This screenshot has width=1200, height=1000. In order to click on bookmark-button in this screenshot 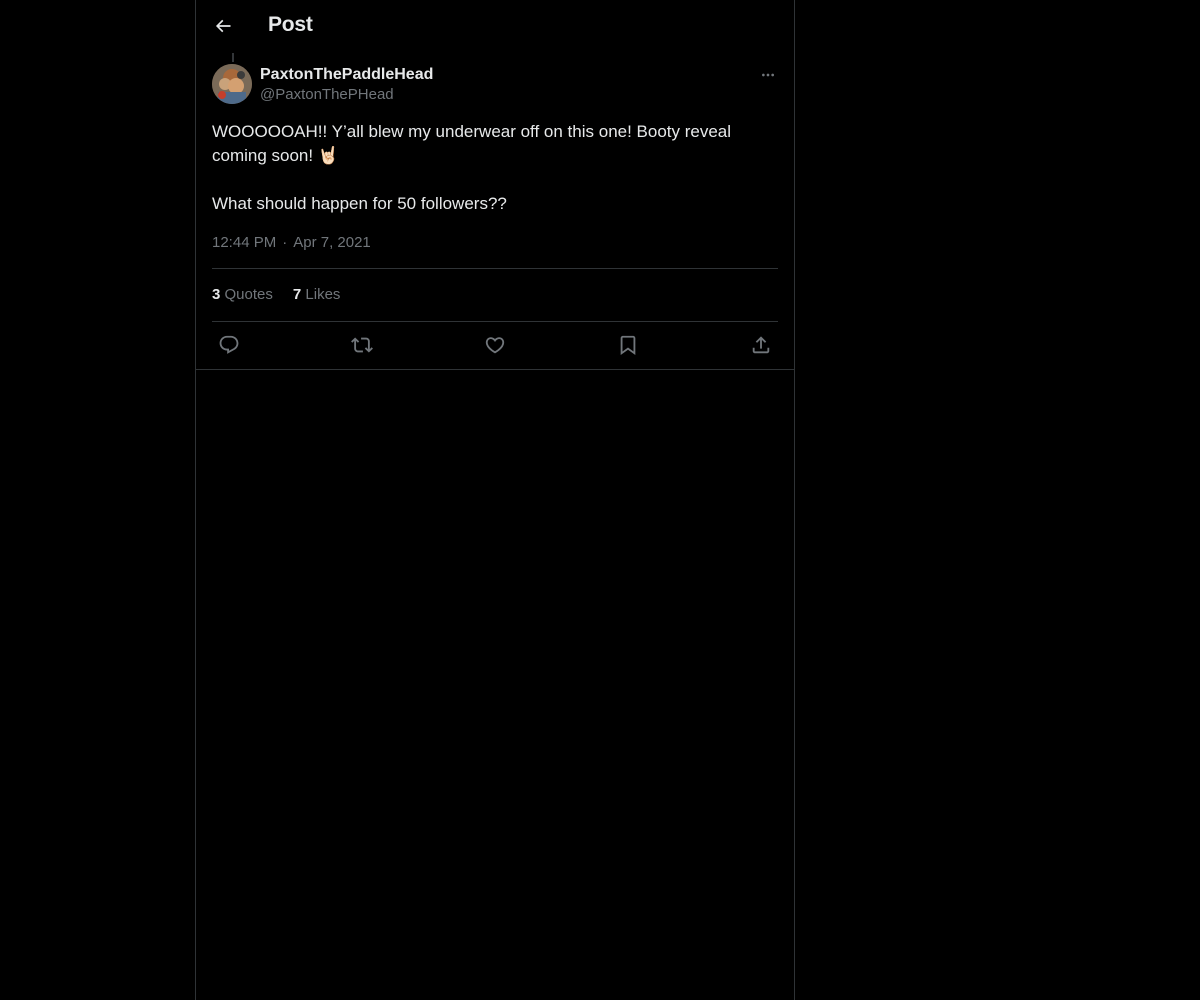, I will do `click(628, 345)`.